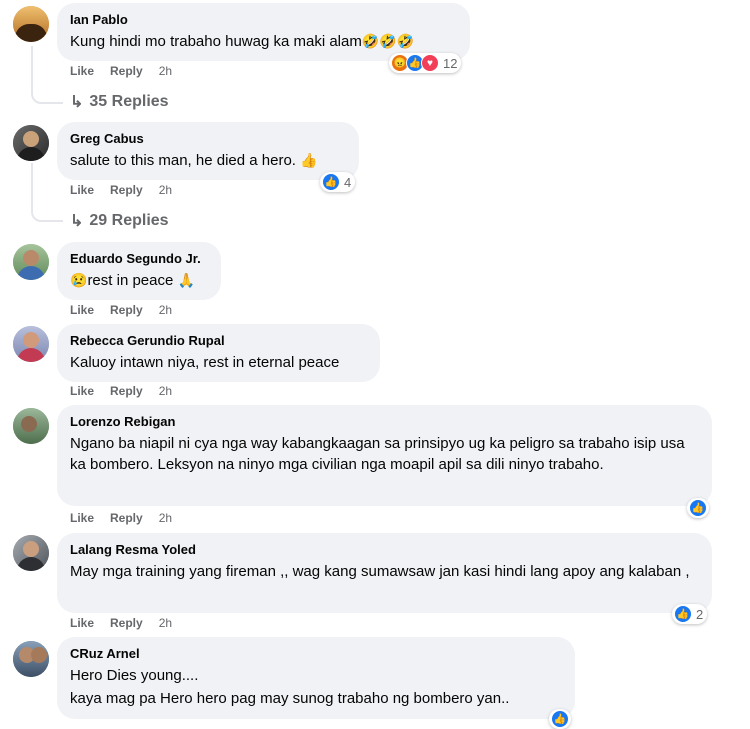 This screenshot has width=750, height=729. I want to click on reaction-count: 4, so click(348, 182).